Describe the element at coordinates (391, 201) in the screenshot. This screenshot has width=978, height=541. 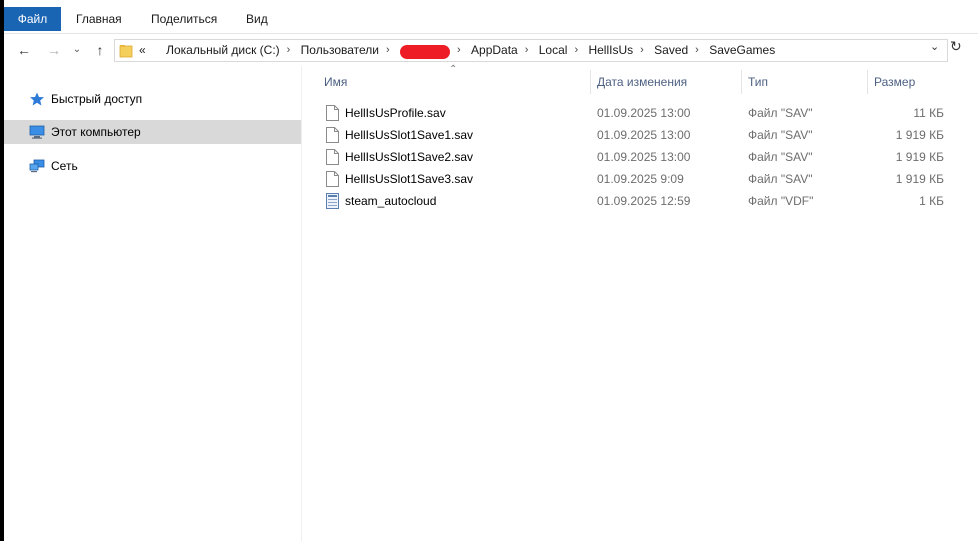
I see `file-name: steam_autocloud` at that location.